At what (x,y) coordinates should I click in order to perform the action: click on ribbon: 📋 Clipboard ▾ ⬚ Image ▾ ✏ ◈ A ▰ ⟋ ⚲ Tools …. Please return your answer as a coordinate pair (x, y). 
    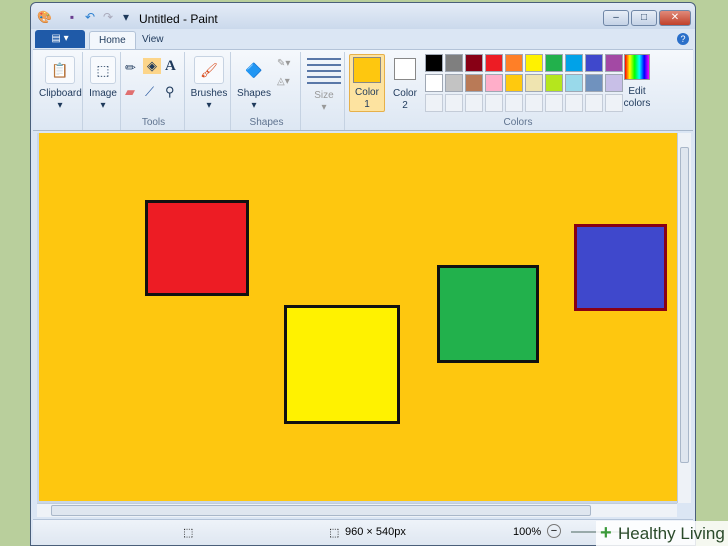
    Looking at the image, I should click on (363, 90).